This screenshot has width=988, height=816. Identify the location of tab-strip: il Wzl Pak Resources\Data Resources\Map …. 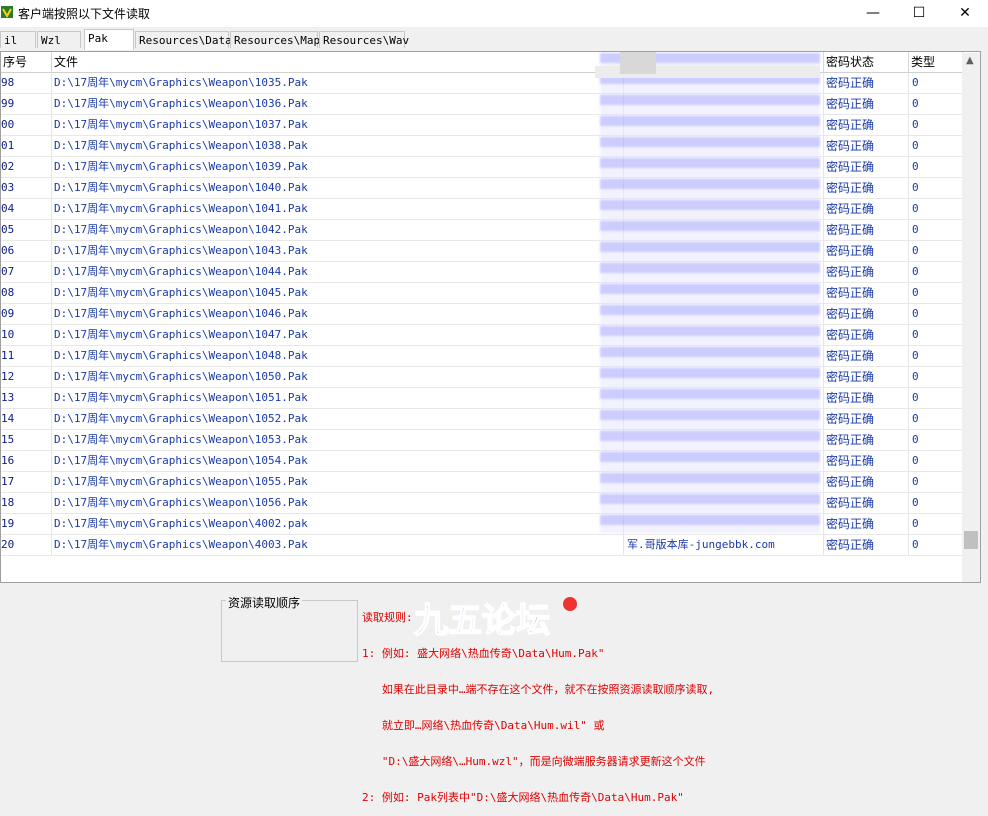
(494, 39).